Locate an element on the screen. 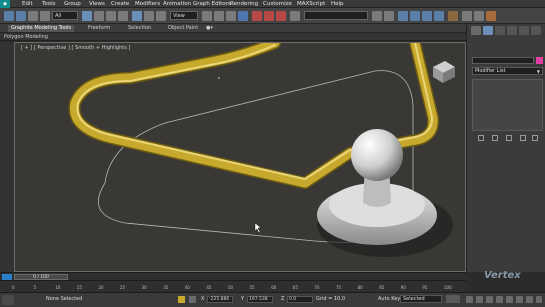 This screenshot has height=307, width=545. rectangular-selection-icon is located at coordinates (111, 16).